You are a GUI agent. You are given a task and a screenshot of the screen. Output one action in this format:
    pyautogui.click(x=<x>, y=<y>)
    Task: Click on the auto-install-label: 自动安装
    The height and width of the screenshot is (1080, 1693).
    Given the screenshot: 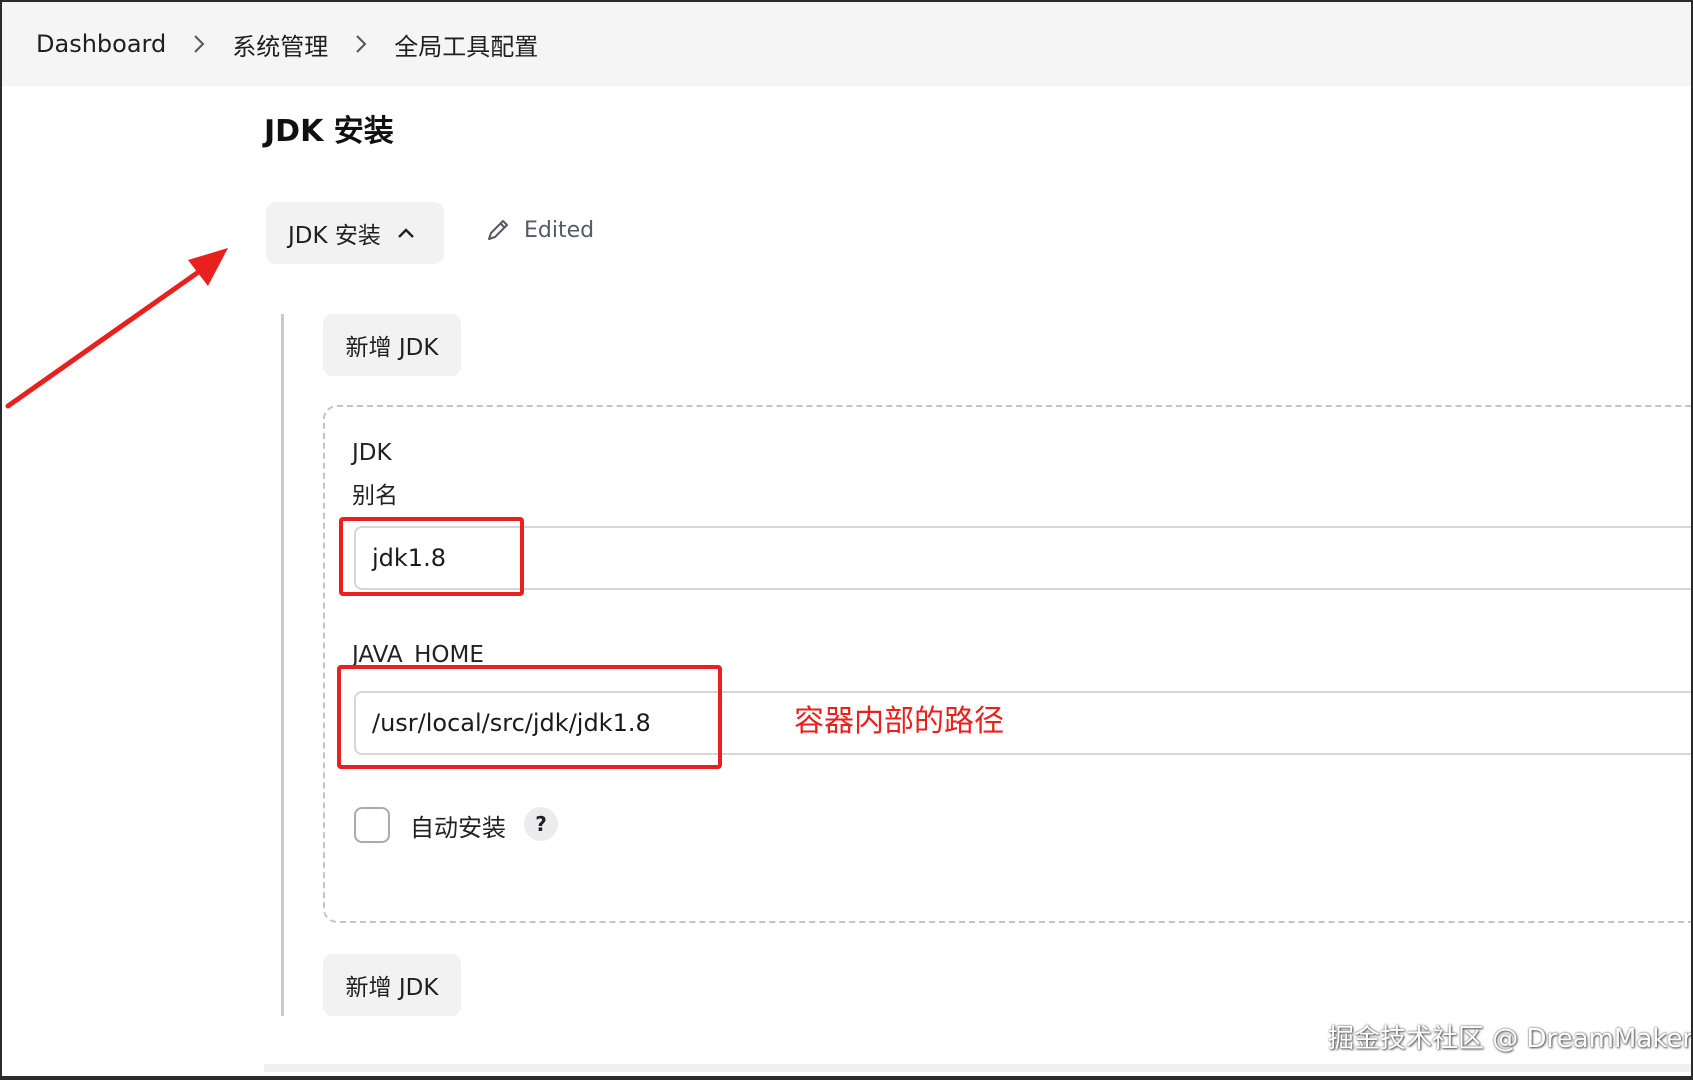 What is the action you would take?
    pyautogui.click(x=458, y=828)
    